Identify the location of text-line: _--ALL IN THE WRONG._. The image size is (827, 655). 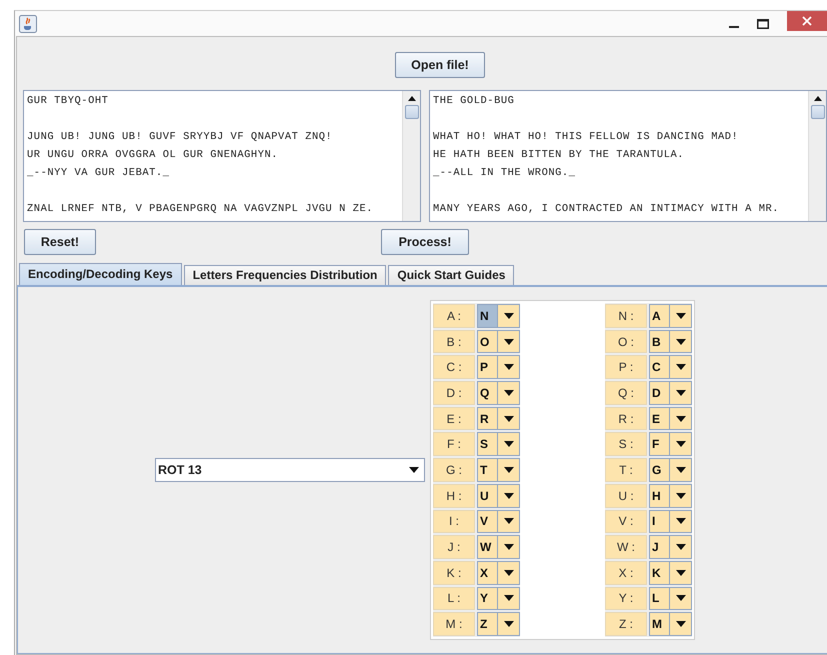
(504, 173).